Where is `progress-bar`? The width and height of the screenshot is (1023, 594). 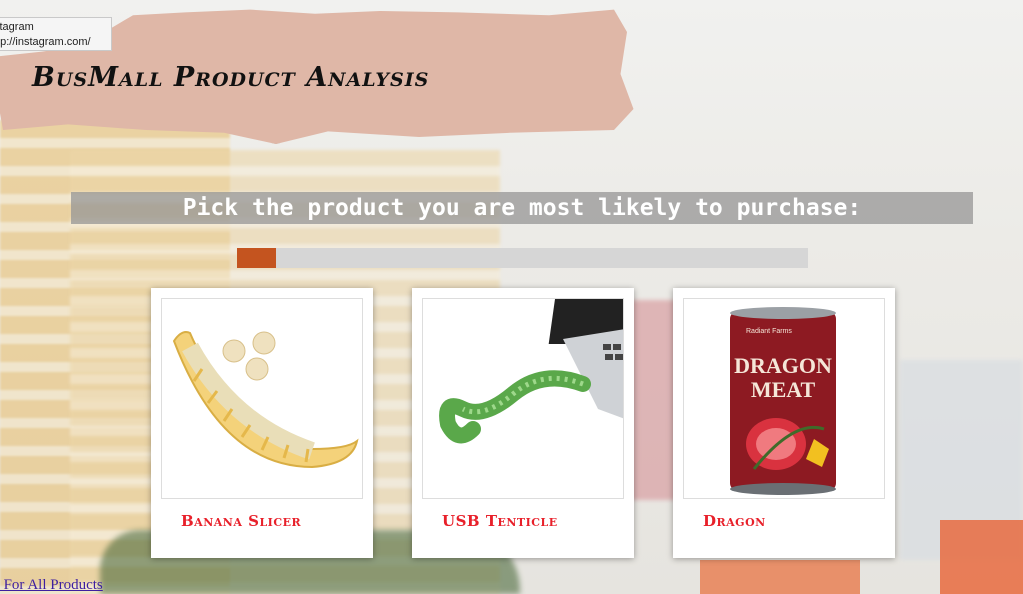
progress-bar is located at coordinates (522, 258).